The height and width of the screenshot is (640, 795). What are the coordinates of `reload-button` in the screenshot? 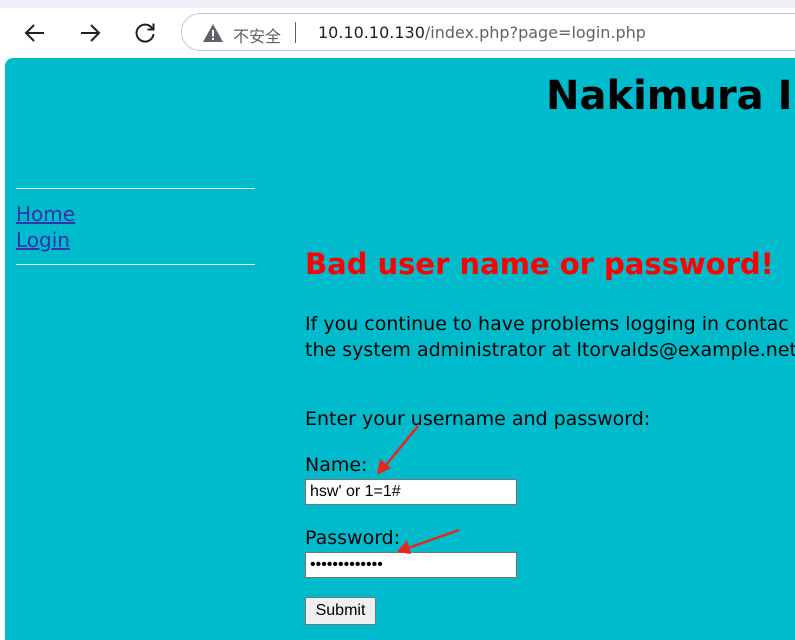 It's located at (145, 33).